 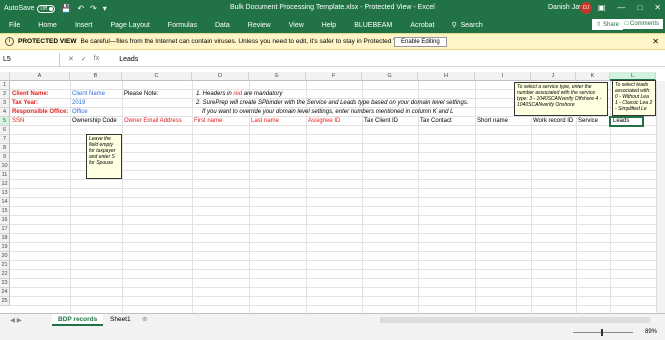 What do you see at coordinates (5, 85) in the screenshot?
I see `row-header-1: 1` at bounding box center [5, 85].